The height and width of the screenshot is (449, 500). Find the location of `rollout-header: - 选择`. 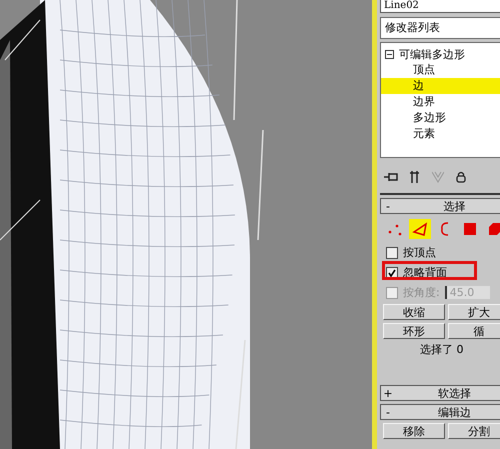

rollout-header: - 选择 is located at coordinates (440, 206).